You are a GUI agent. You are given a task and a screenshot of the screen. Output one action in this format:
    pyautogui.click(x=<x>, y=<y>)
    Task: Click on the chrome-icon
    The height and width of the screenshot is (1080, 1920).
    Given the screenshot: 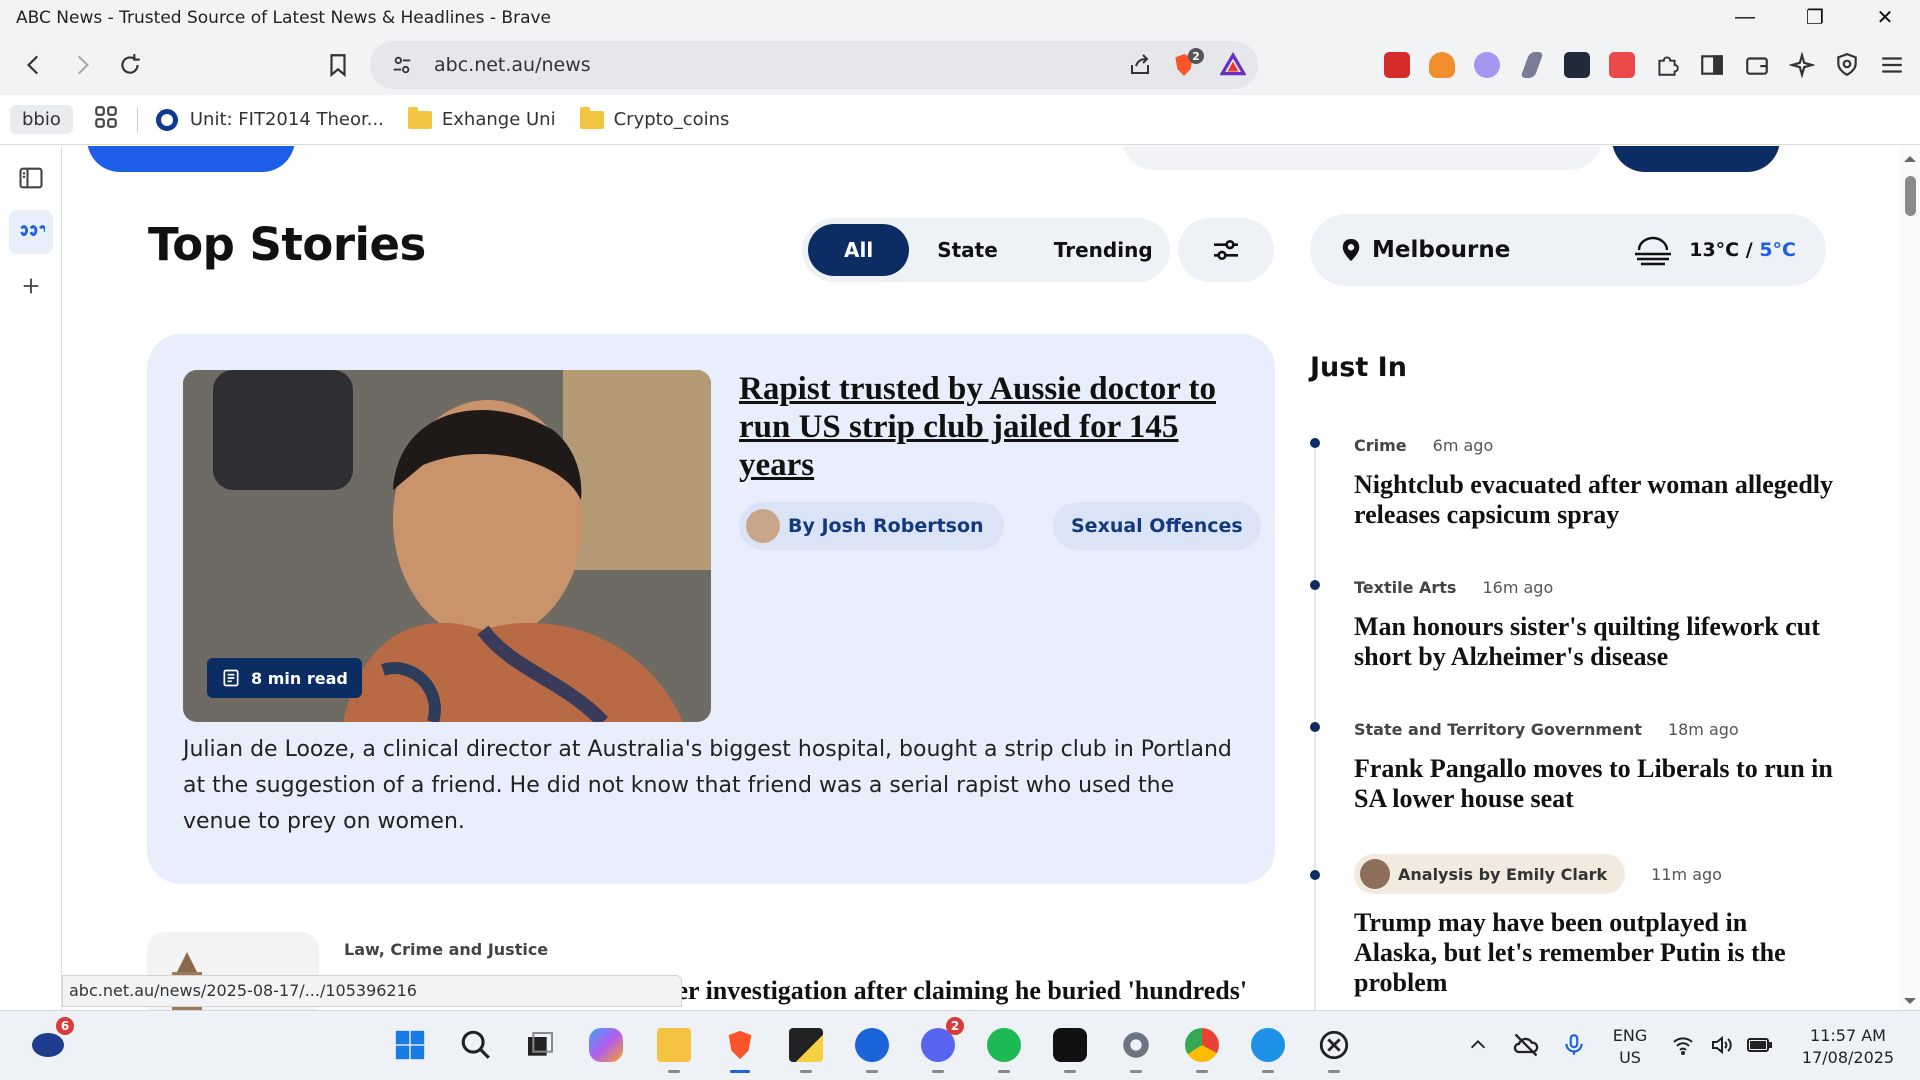 What is the action you would take?
    pyautogui.click(x=1202, y=1048)
    